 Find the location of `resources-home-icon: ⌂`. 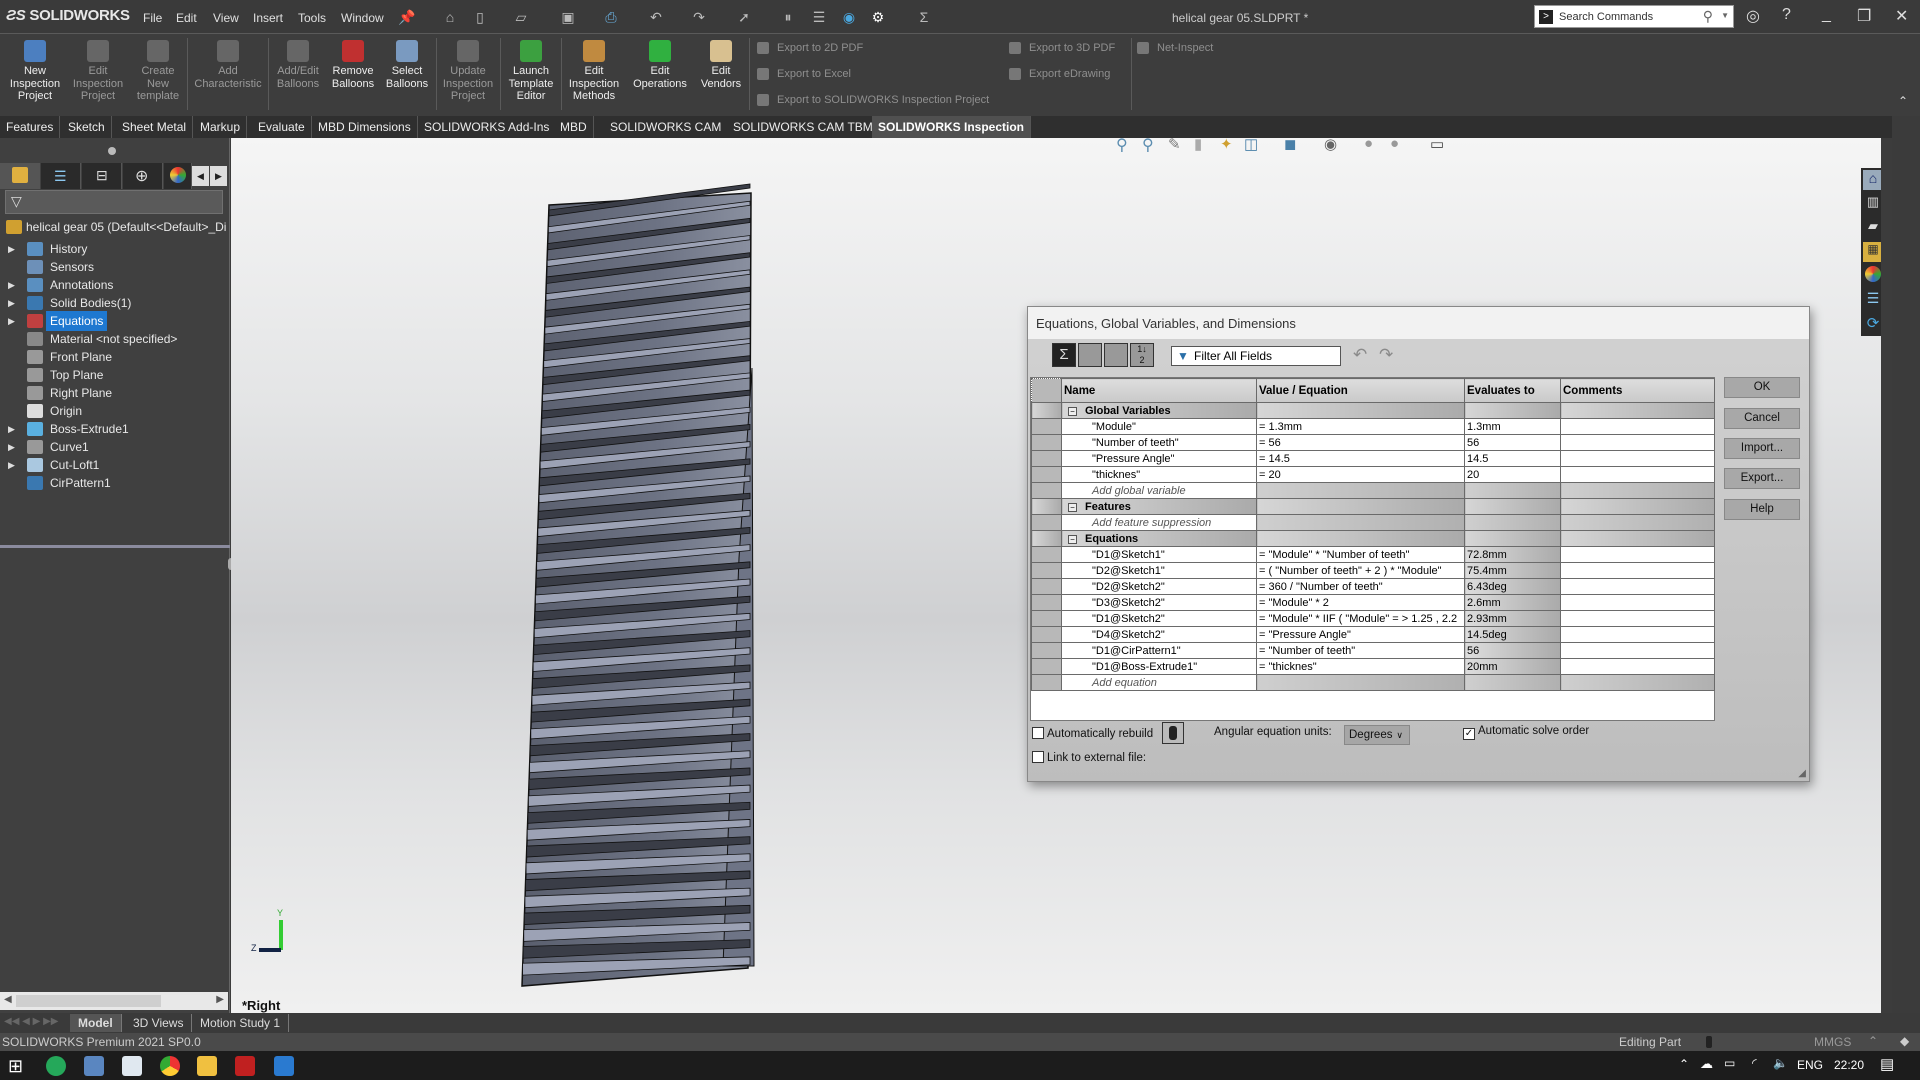

resources-home-icon: ⌂ is located at coordinates (1872, 180).